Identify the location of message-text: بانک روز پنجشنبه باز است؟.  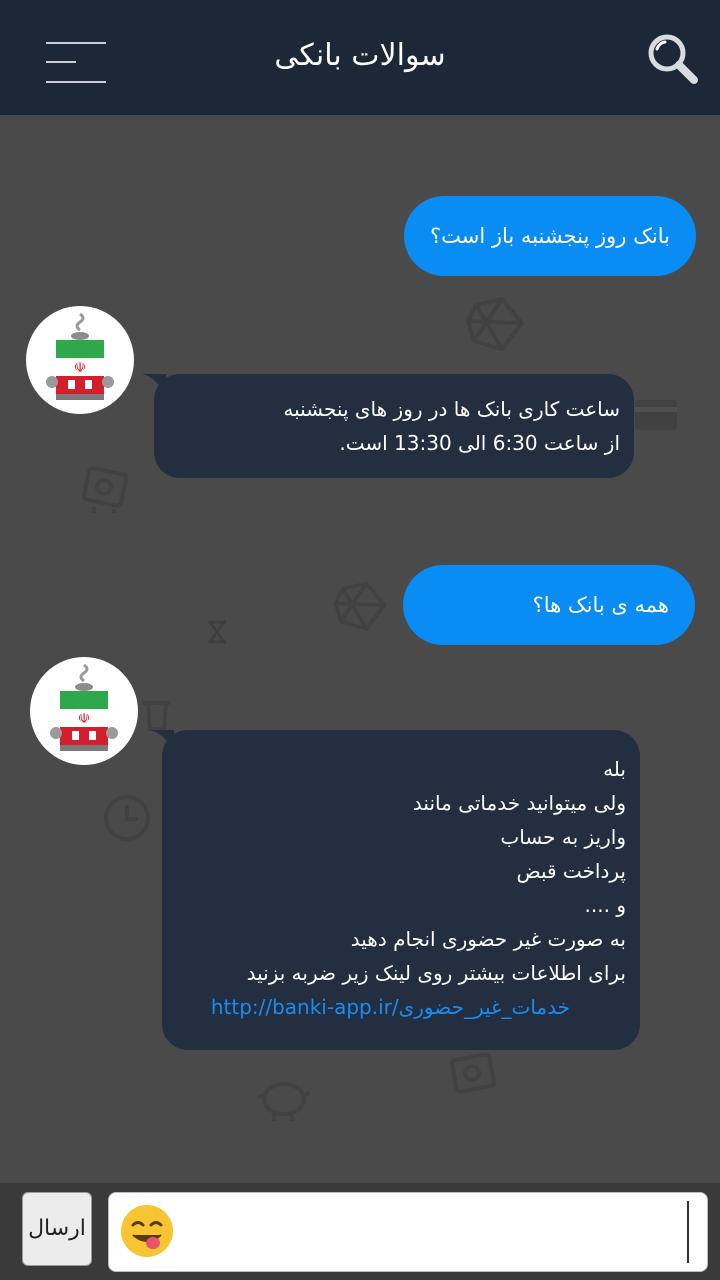
(550, 236).